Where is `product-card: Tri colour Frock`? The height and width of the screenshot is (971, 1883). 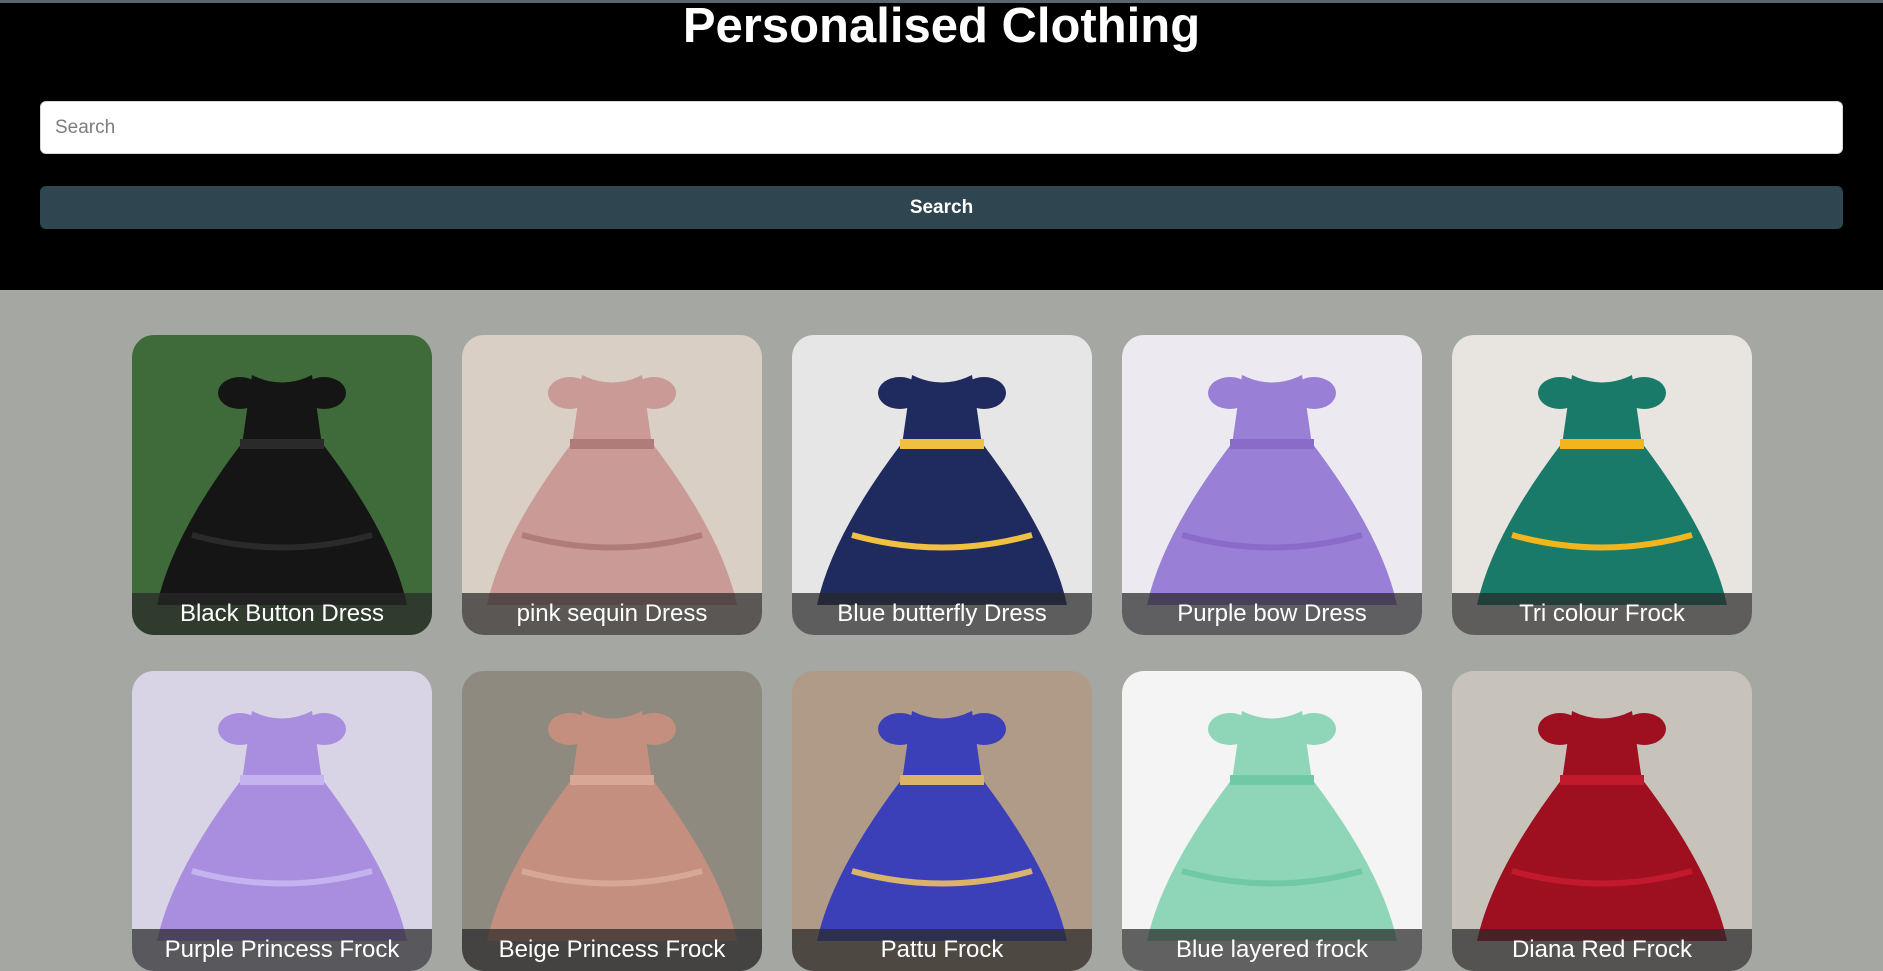
product-card: Tri colour Frock is located at coordinates (1602, 485).